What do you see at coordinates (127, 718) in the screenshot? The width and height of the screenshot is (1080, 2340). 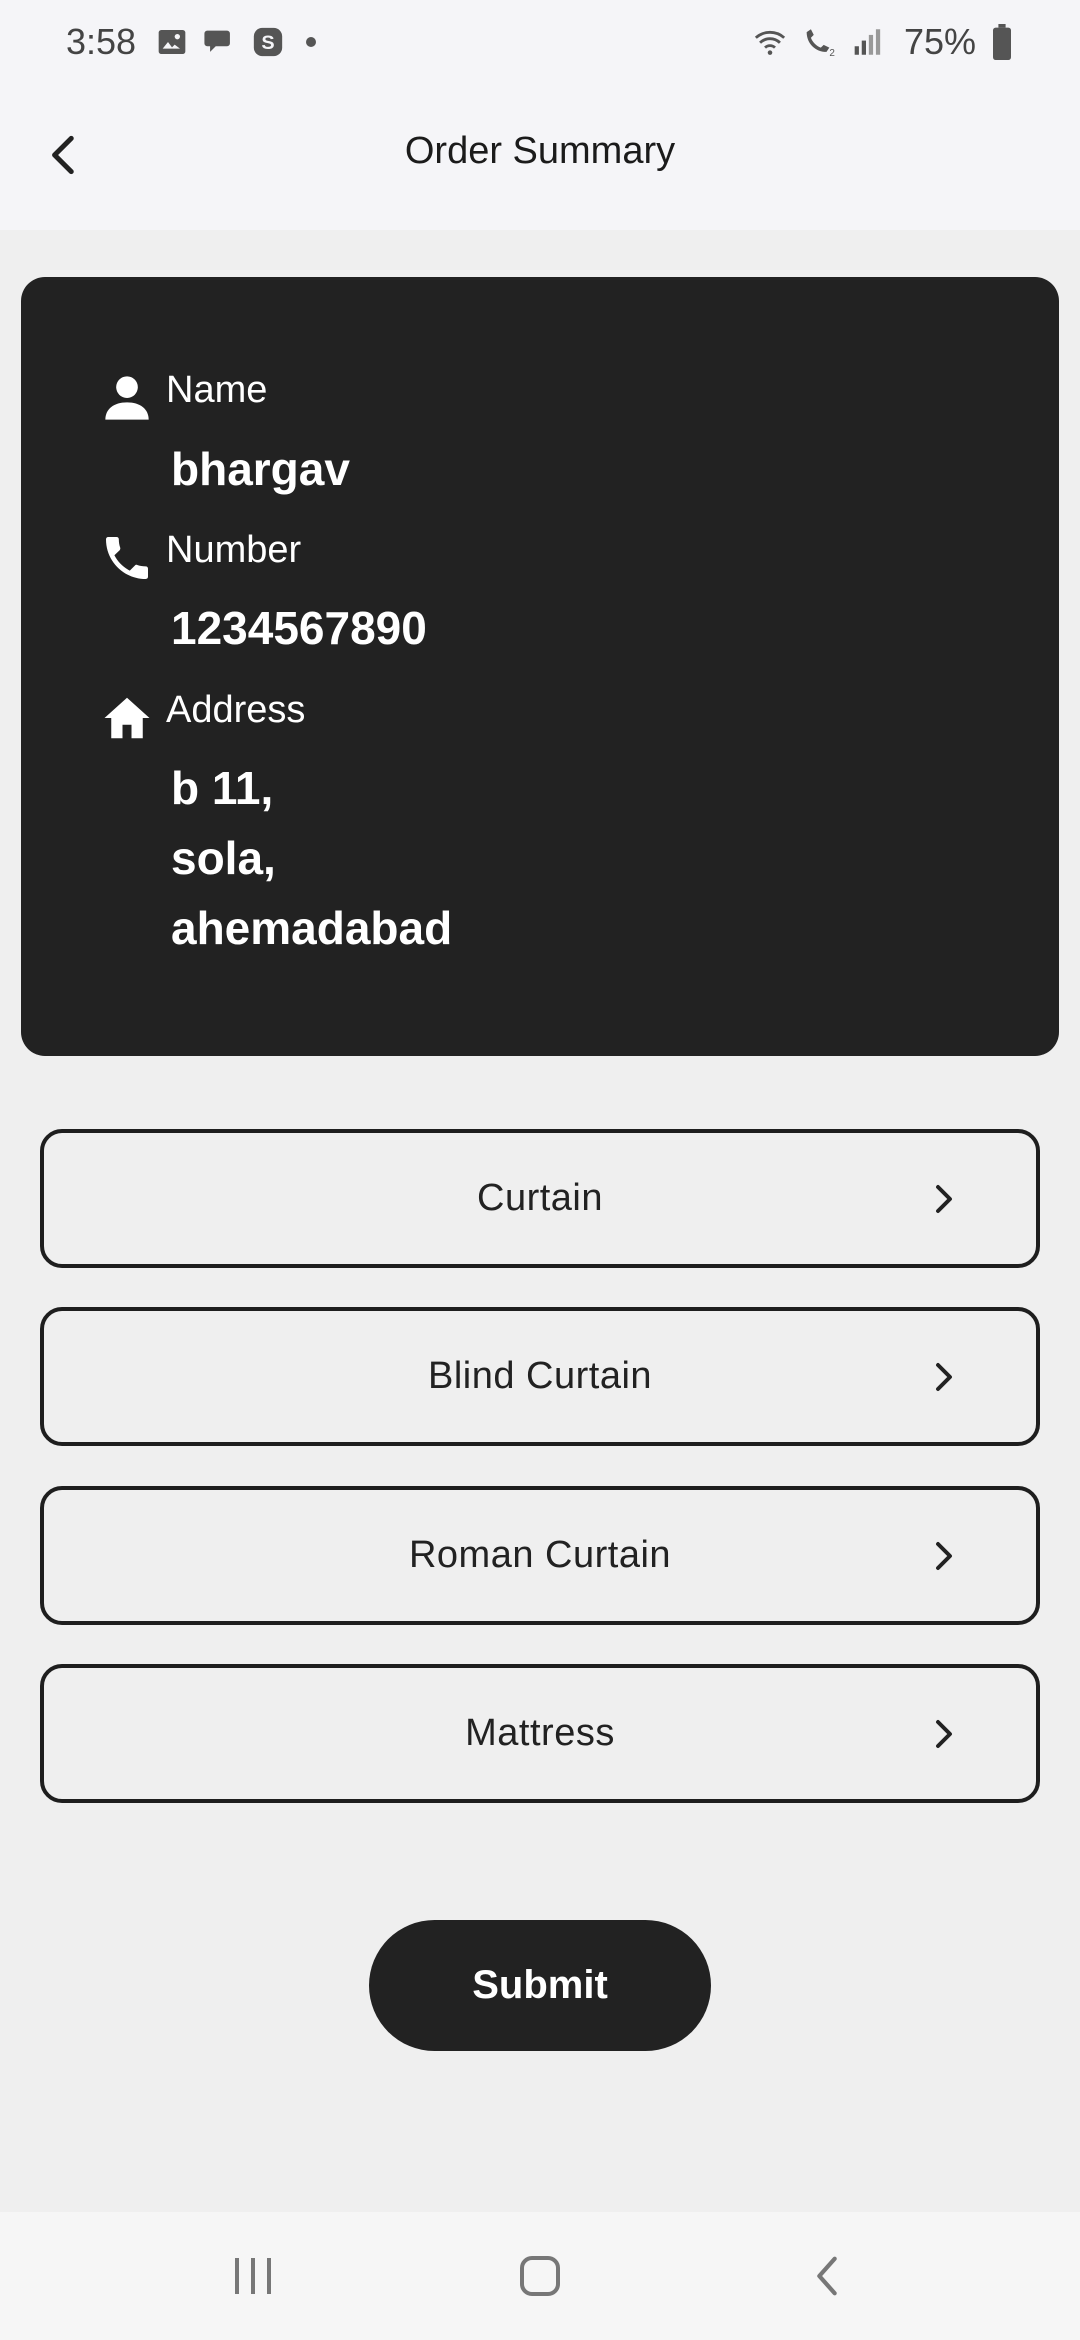 I see `home-icon` at bounding box center [127, 718].